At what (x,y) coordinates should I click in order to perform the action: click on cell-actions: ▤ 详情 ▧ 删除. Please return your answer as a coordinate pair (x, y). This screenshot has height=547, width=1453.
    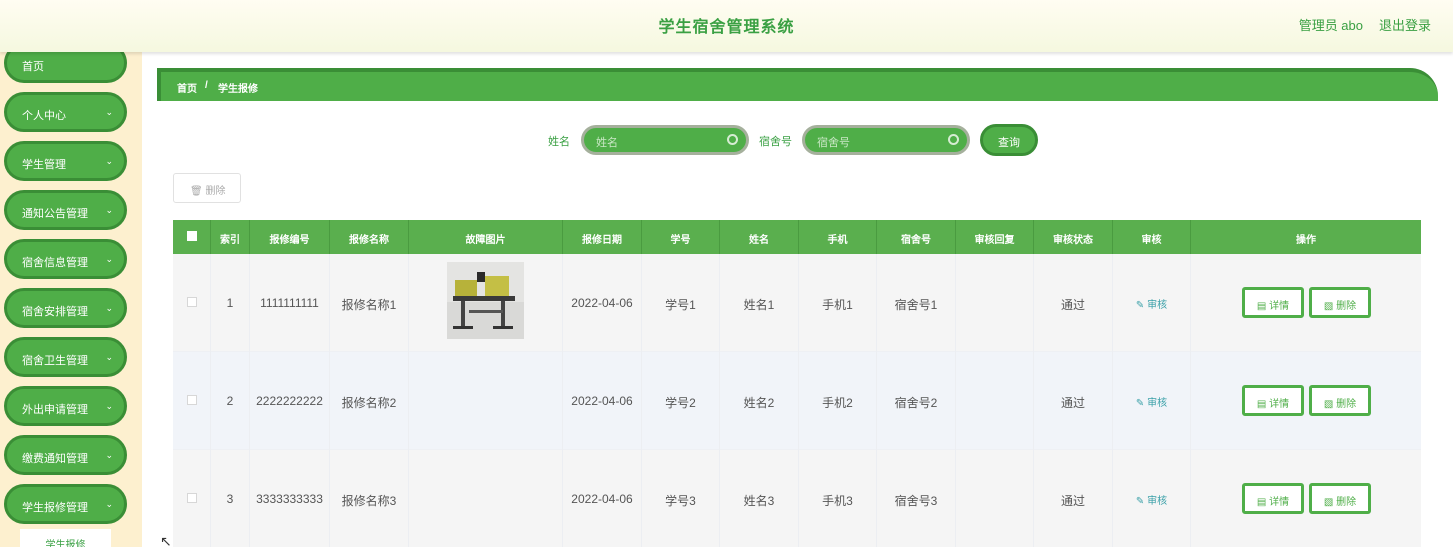
    Looking at the image, I should click on (1306, 401).